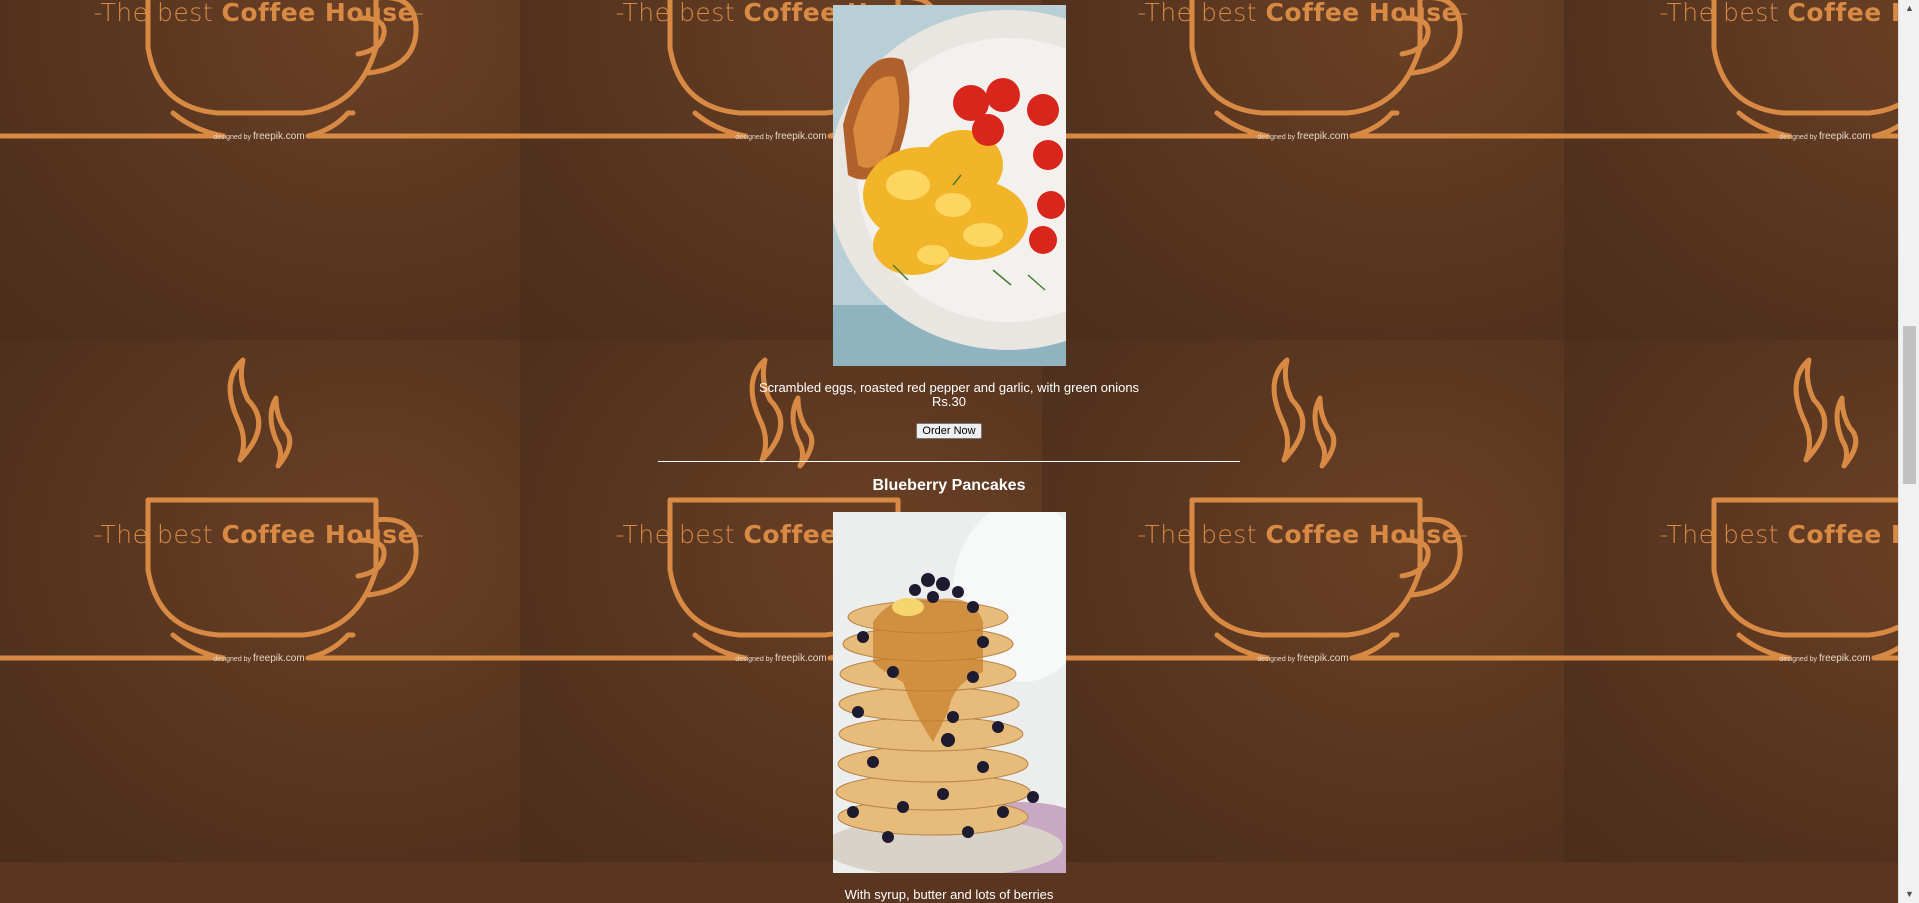 The image size is (1919, 903). Describe the element at coordinates (949, 185) in the screenshot. I see `scrambled-eggs-image` at that location.